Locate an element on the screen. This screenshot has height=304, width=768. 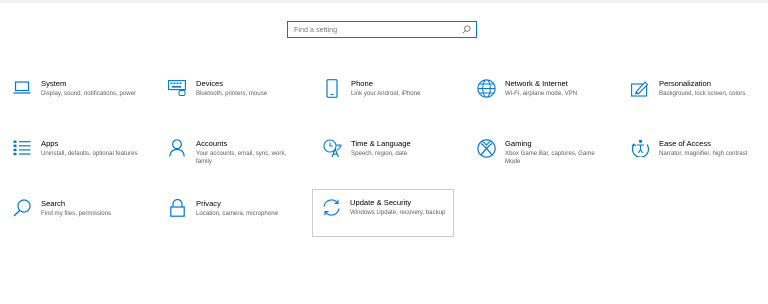
ease-of-access-icon is located at coordinates (640, 148).